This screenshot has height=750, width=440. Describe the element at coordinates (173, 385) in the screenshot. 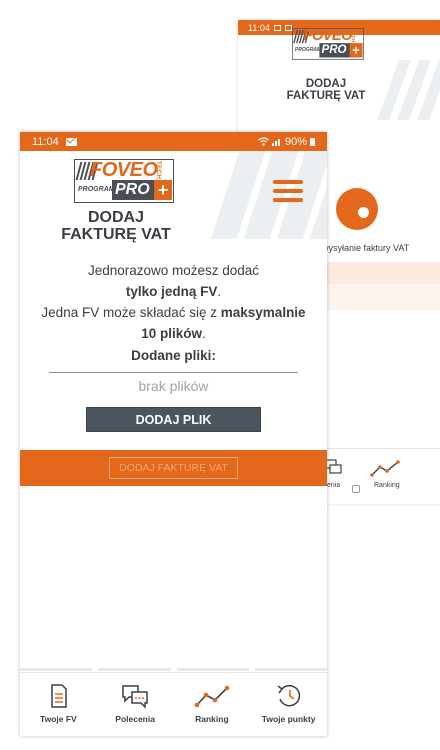

I see `files-empty-state: brak plików` at that location.